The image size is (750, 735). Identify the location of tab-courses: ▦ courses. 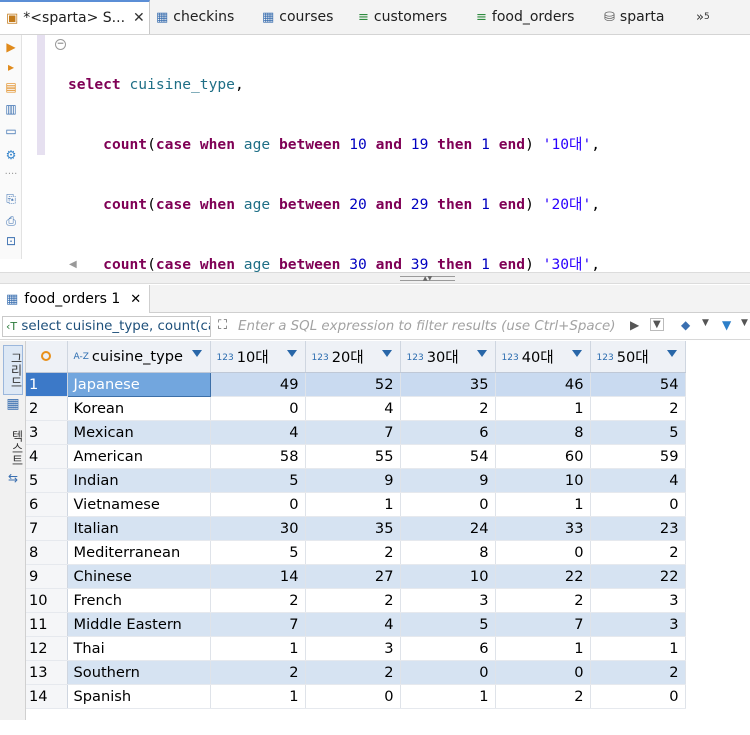
(304, 17).